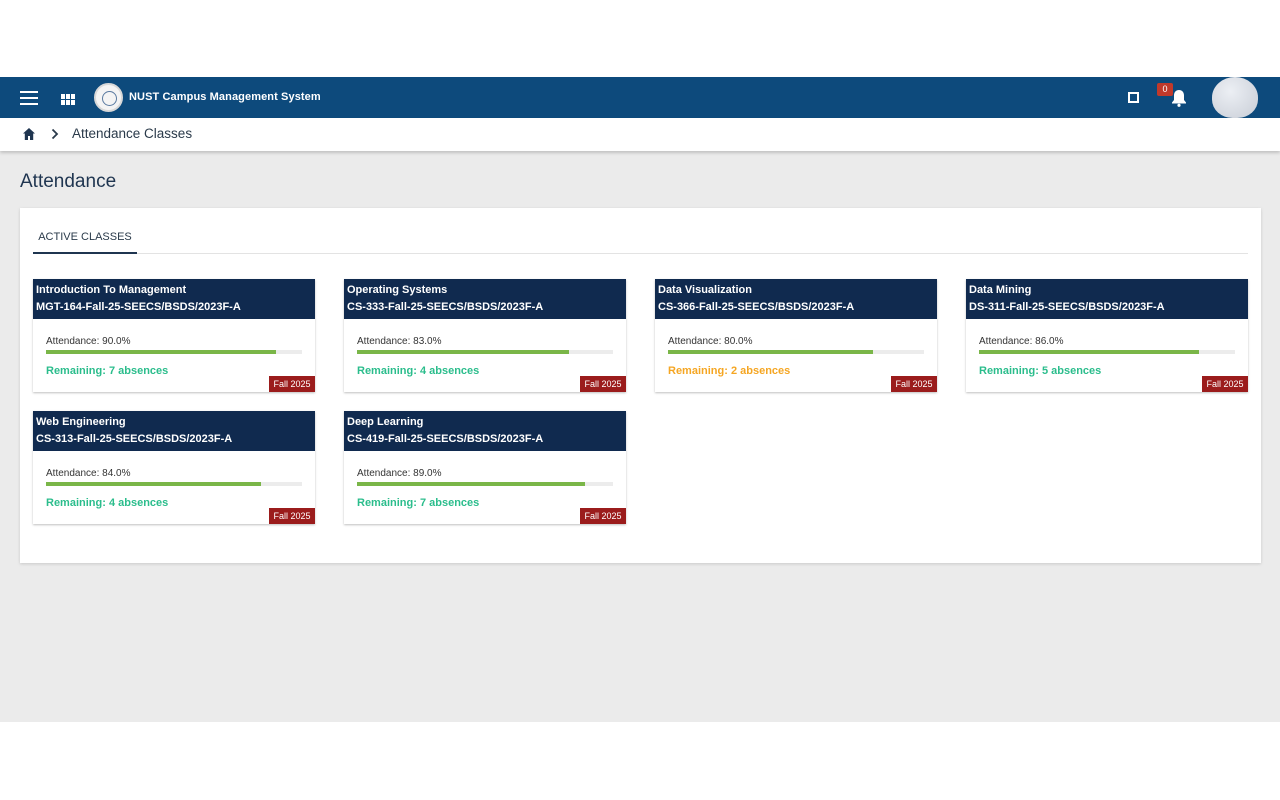  Describe the element at coordinates (1179, 98) in the screenshot. I see `bell-icon` at that location.